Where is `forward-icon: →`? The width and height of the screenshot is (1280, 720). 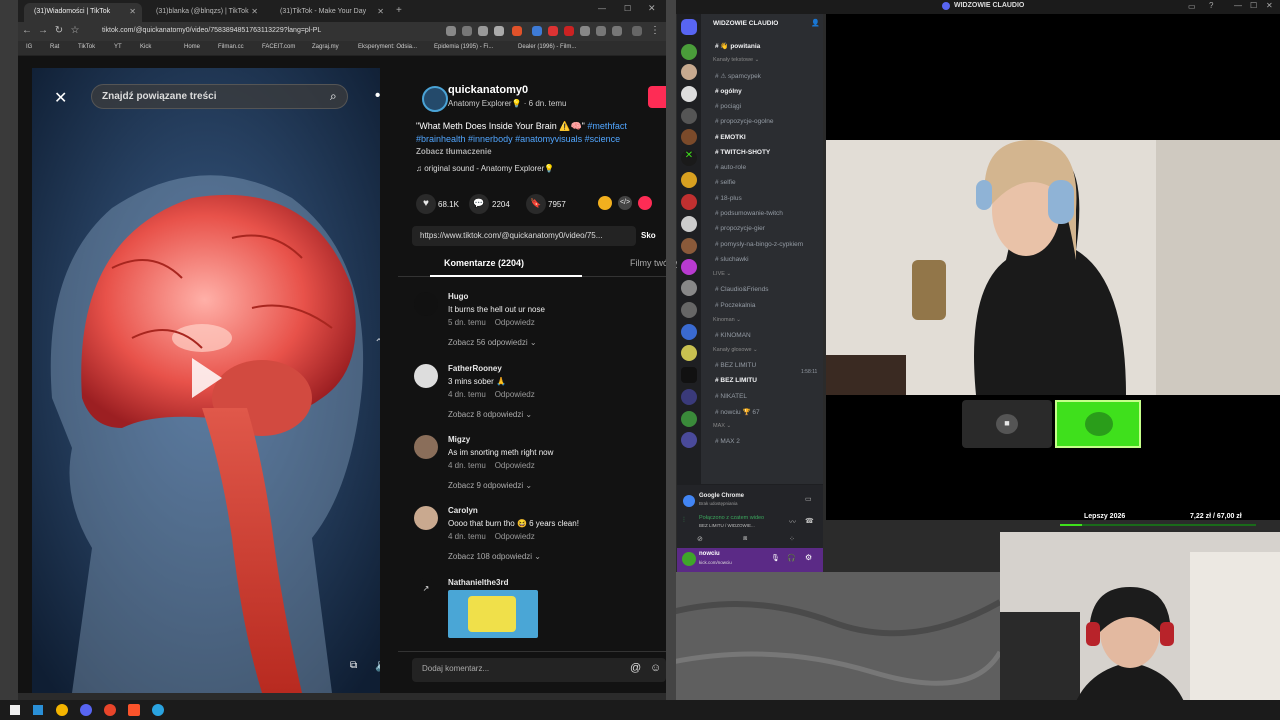
forward-icon: → is located at coordinates (43, 30).